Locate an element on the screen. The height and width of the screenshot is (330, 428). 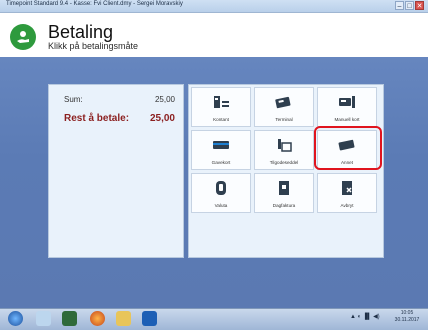
card-terminal-icon is located at coordinates (283, 102).